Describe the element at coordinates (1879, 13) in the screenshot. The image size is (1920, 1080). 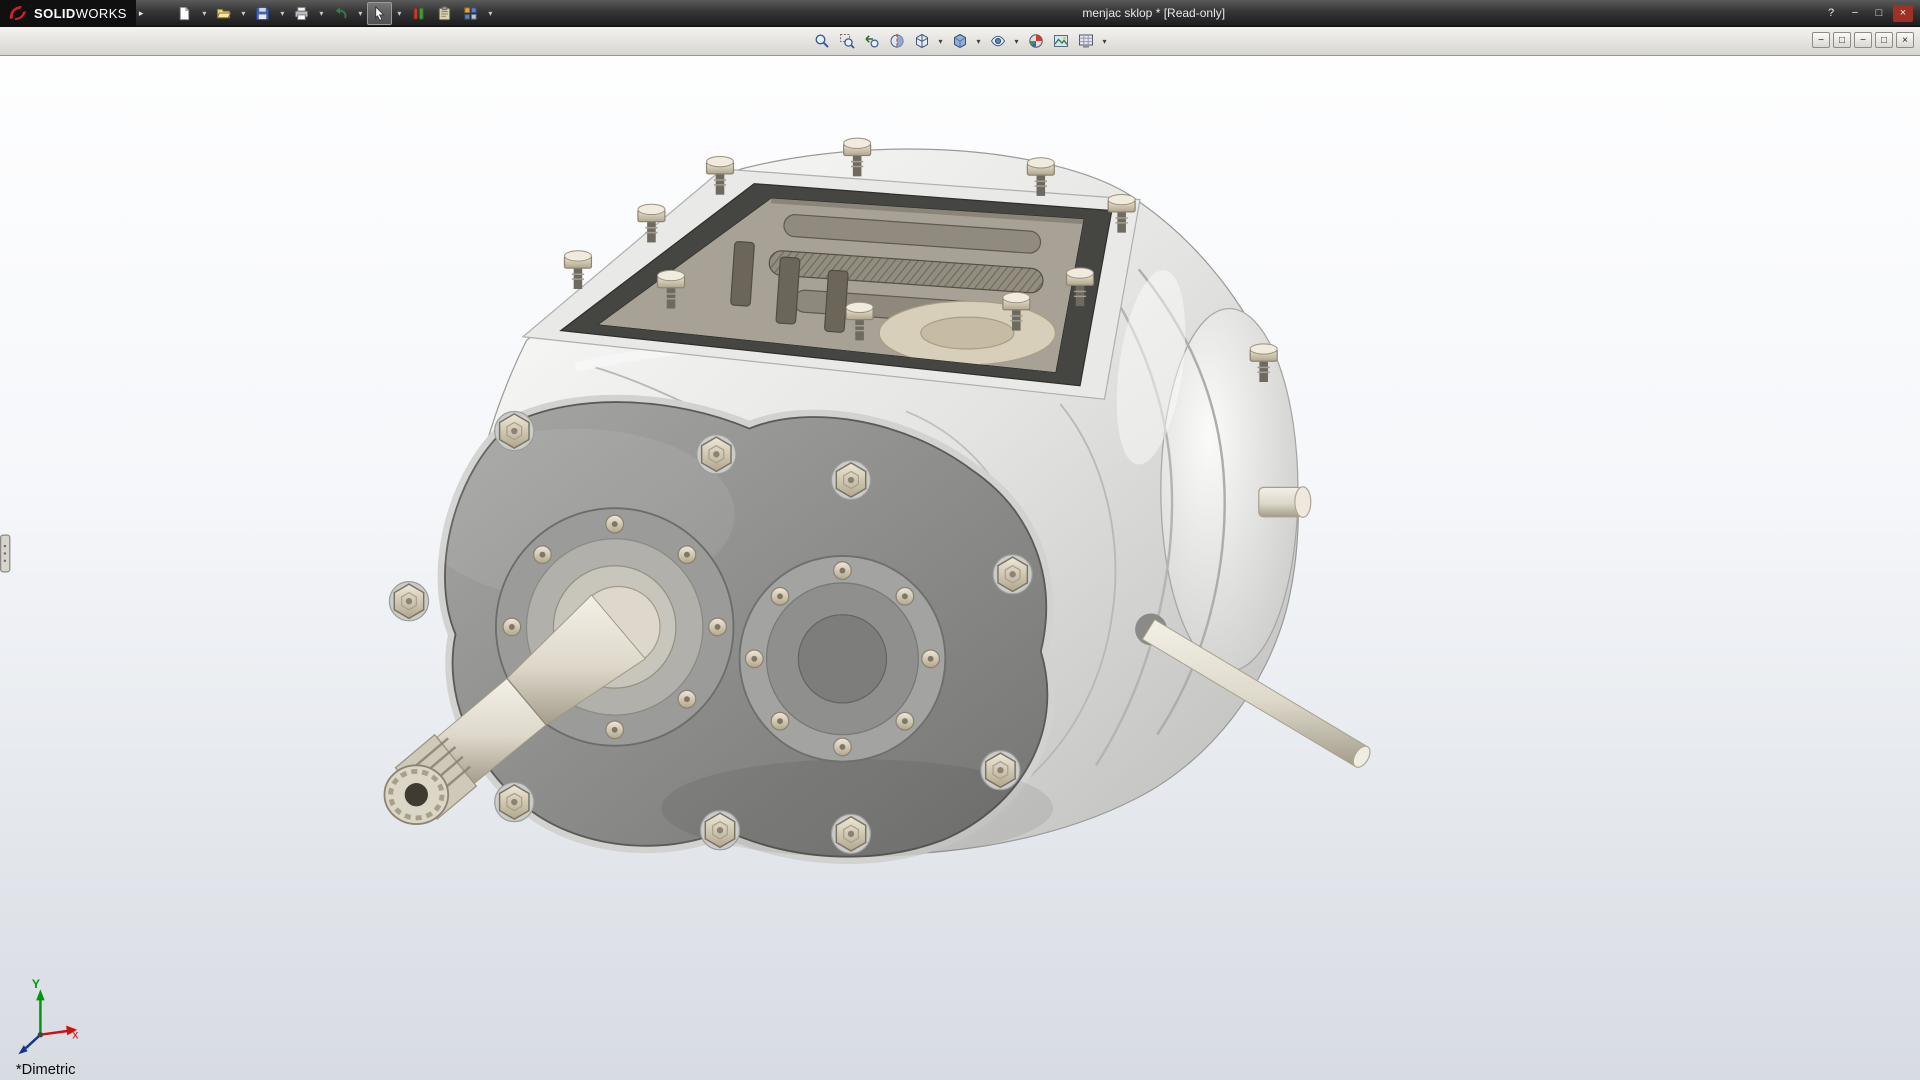
I see `maximize-button: □` at that location.